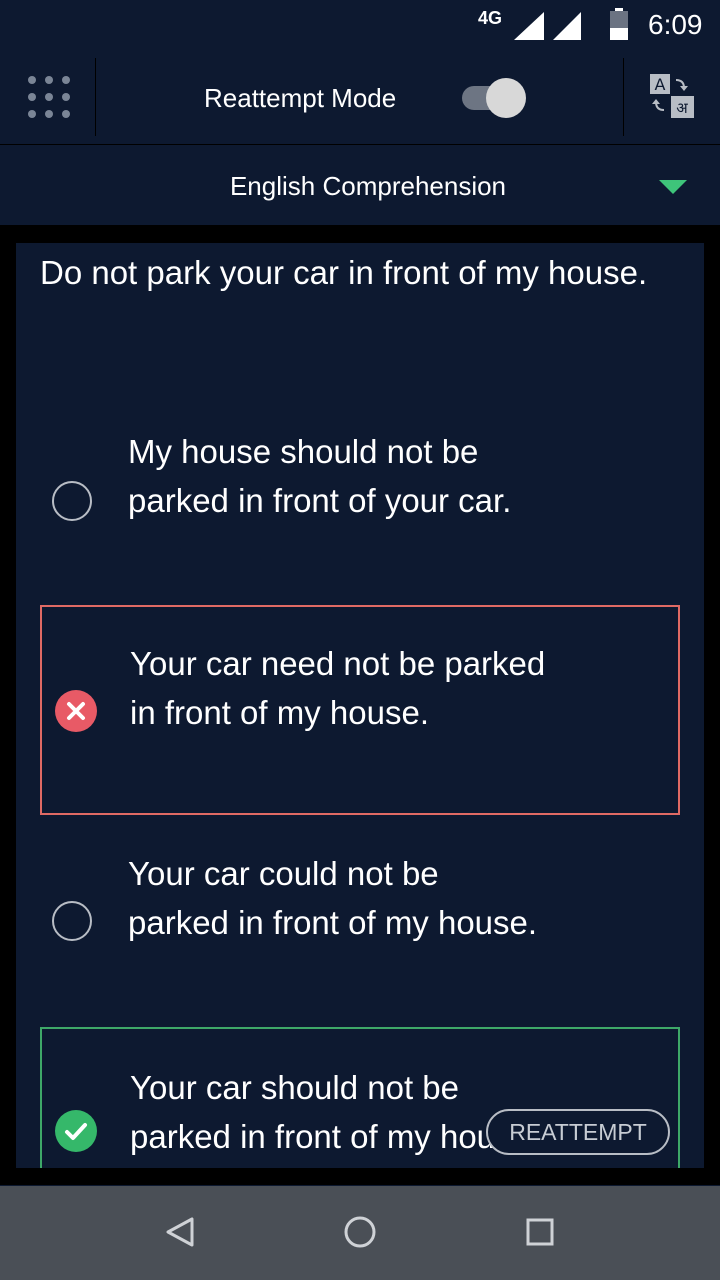  I want to click on reattempt-mode-label: Reattempt Mode, so click(300, 98).